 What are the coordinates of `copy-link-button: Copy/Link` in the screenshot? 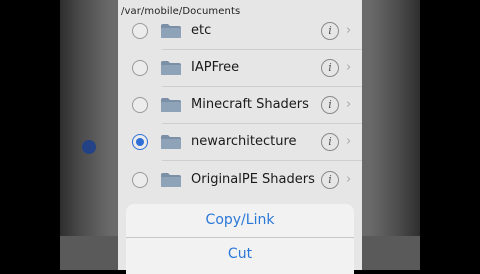 It's located at (240, 220).